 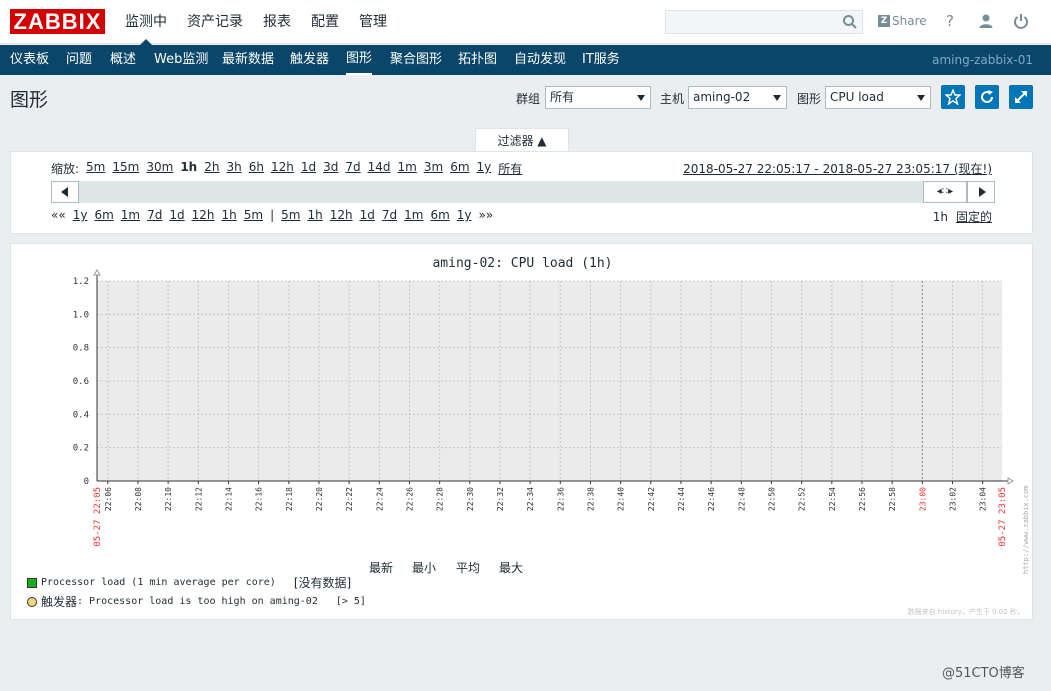 I want to click on zoom-option: 30m, so click(x=159, y=168).